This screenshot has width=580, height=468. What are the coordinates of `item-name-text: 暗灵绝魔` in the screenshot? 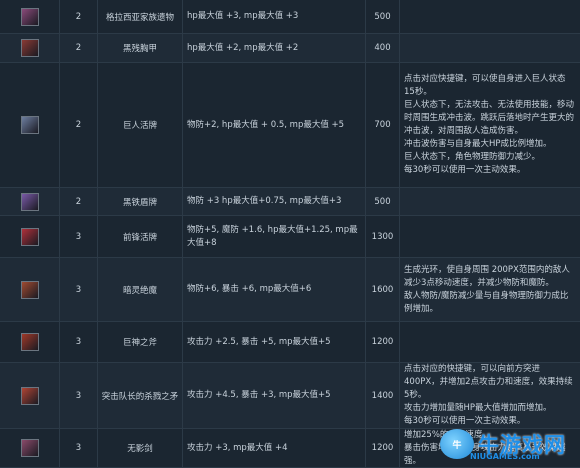 It's located at (139, 290).